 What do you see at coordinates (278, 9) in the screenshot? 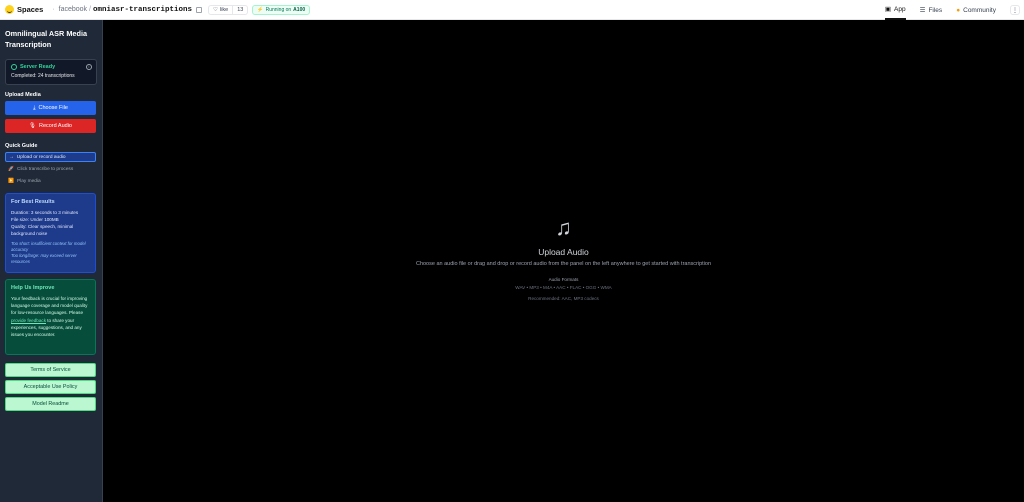
I see `status-prefix: Running on` at bounding box center [278, 9].